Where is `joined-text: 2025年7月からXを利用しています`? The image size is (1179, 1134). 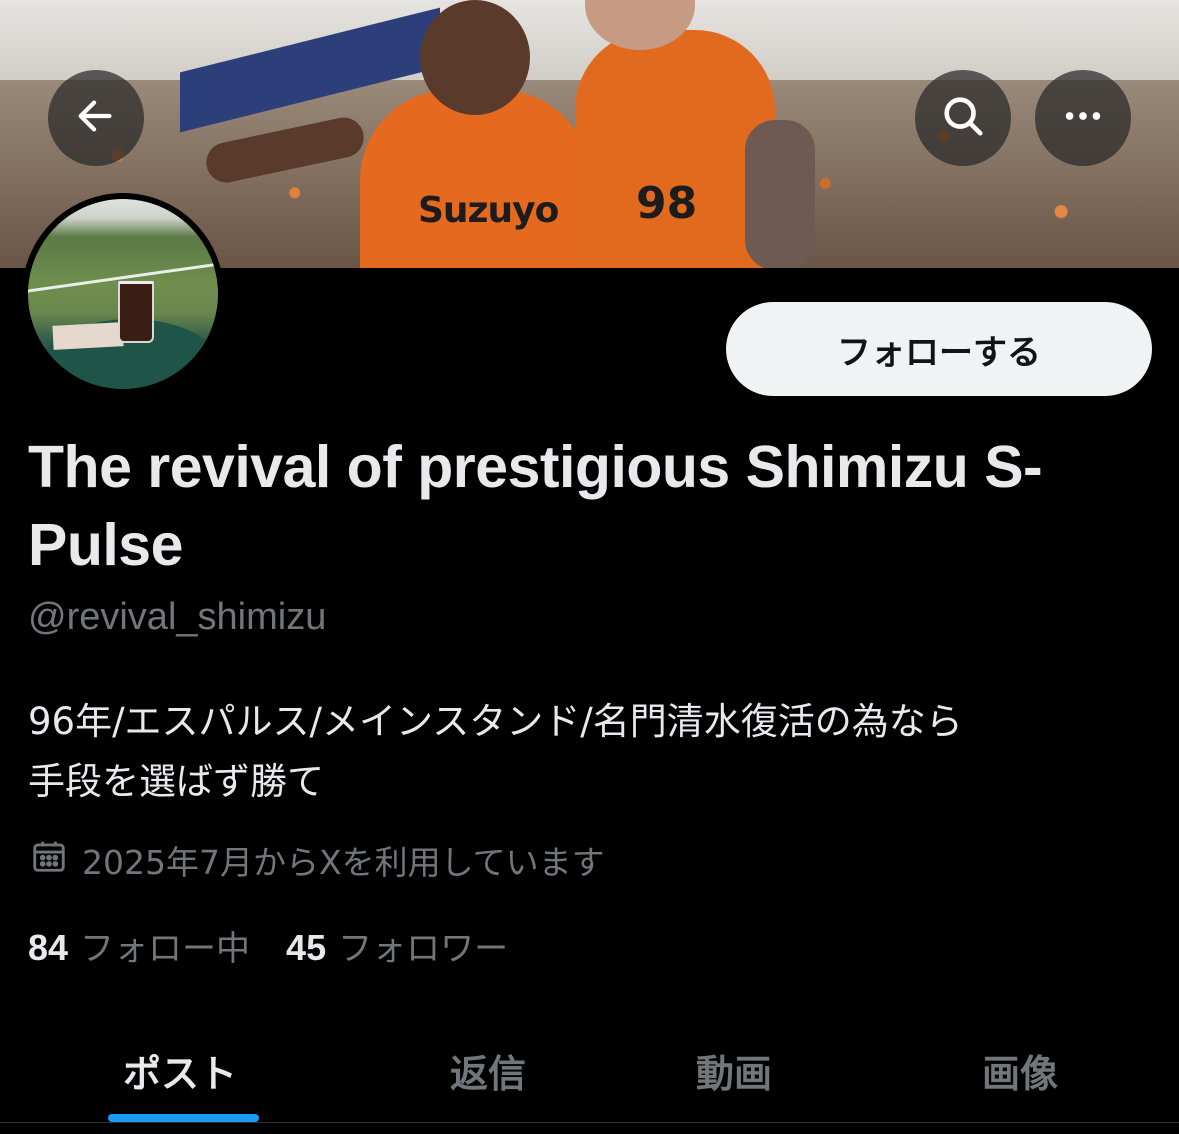 joined-text: 2025年7月からXを利用しています is located at coordinates (343, 862).